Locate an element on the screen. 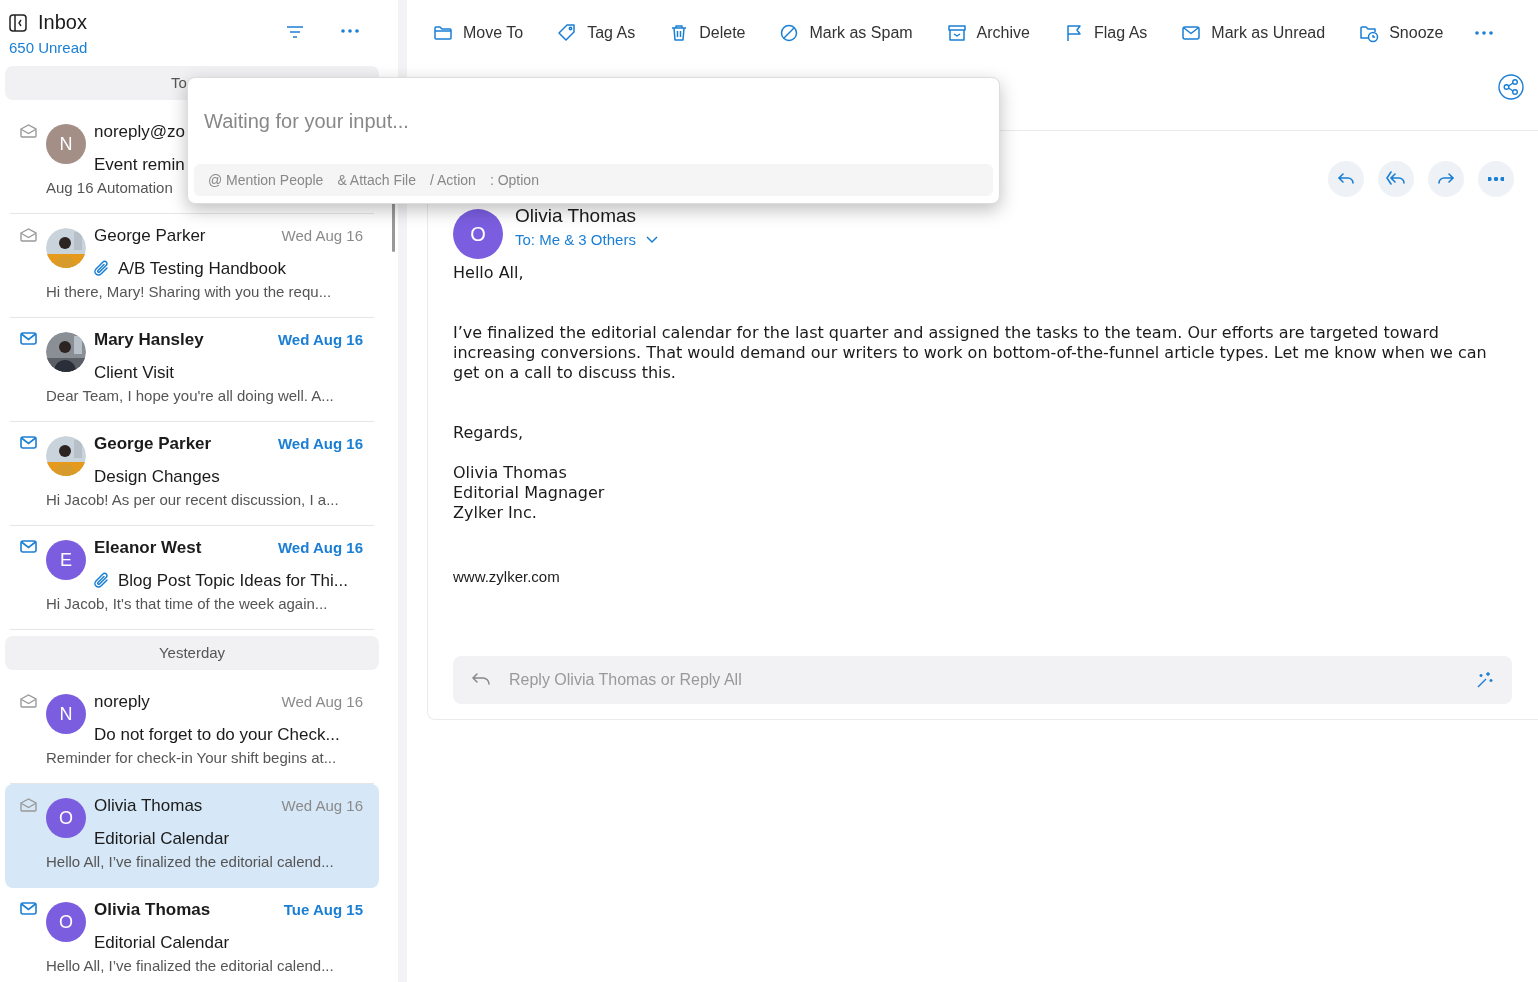 The width and height of the screenshot is (1538, 982). body-paragraph: Hello All, is located at coordinates (489, 273).